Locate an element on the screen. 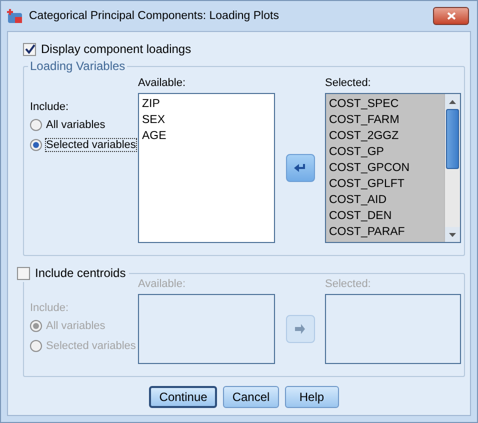  close-button is located at coordinates (451, 16).